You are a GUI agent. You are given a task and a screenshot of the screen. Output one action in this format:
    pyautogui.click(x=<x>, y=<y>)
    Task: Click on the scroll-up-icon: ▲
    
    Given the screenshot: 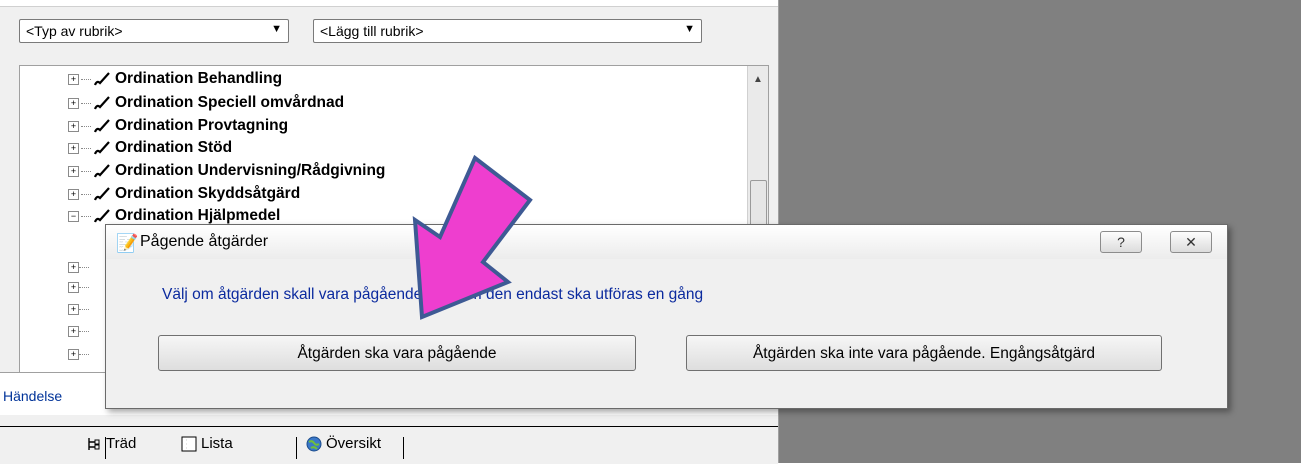 What is the action you would take?
    pyautogui.click(x=758, y=79)
    